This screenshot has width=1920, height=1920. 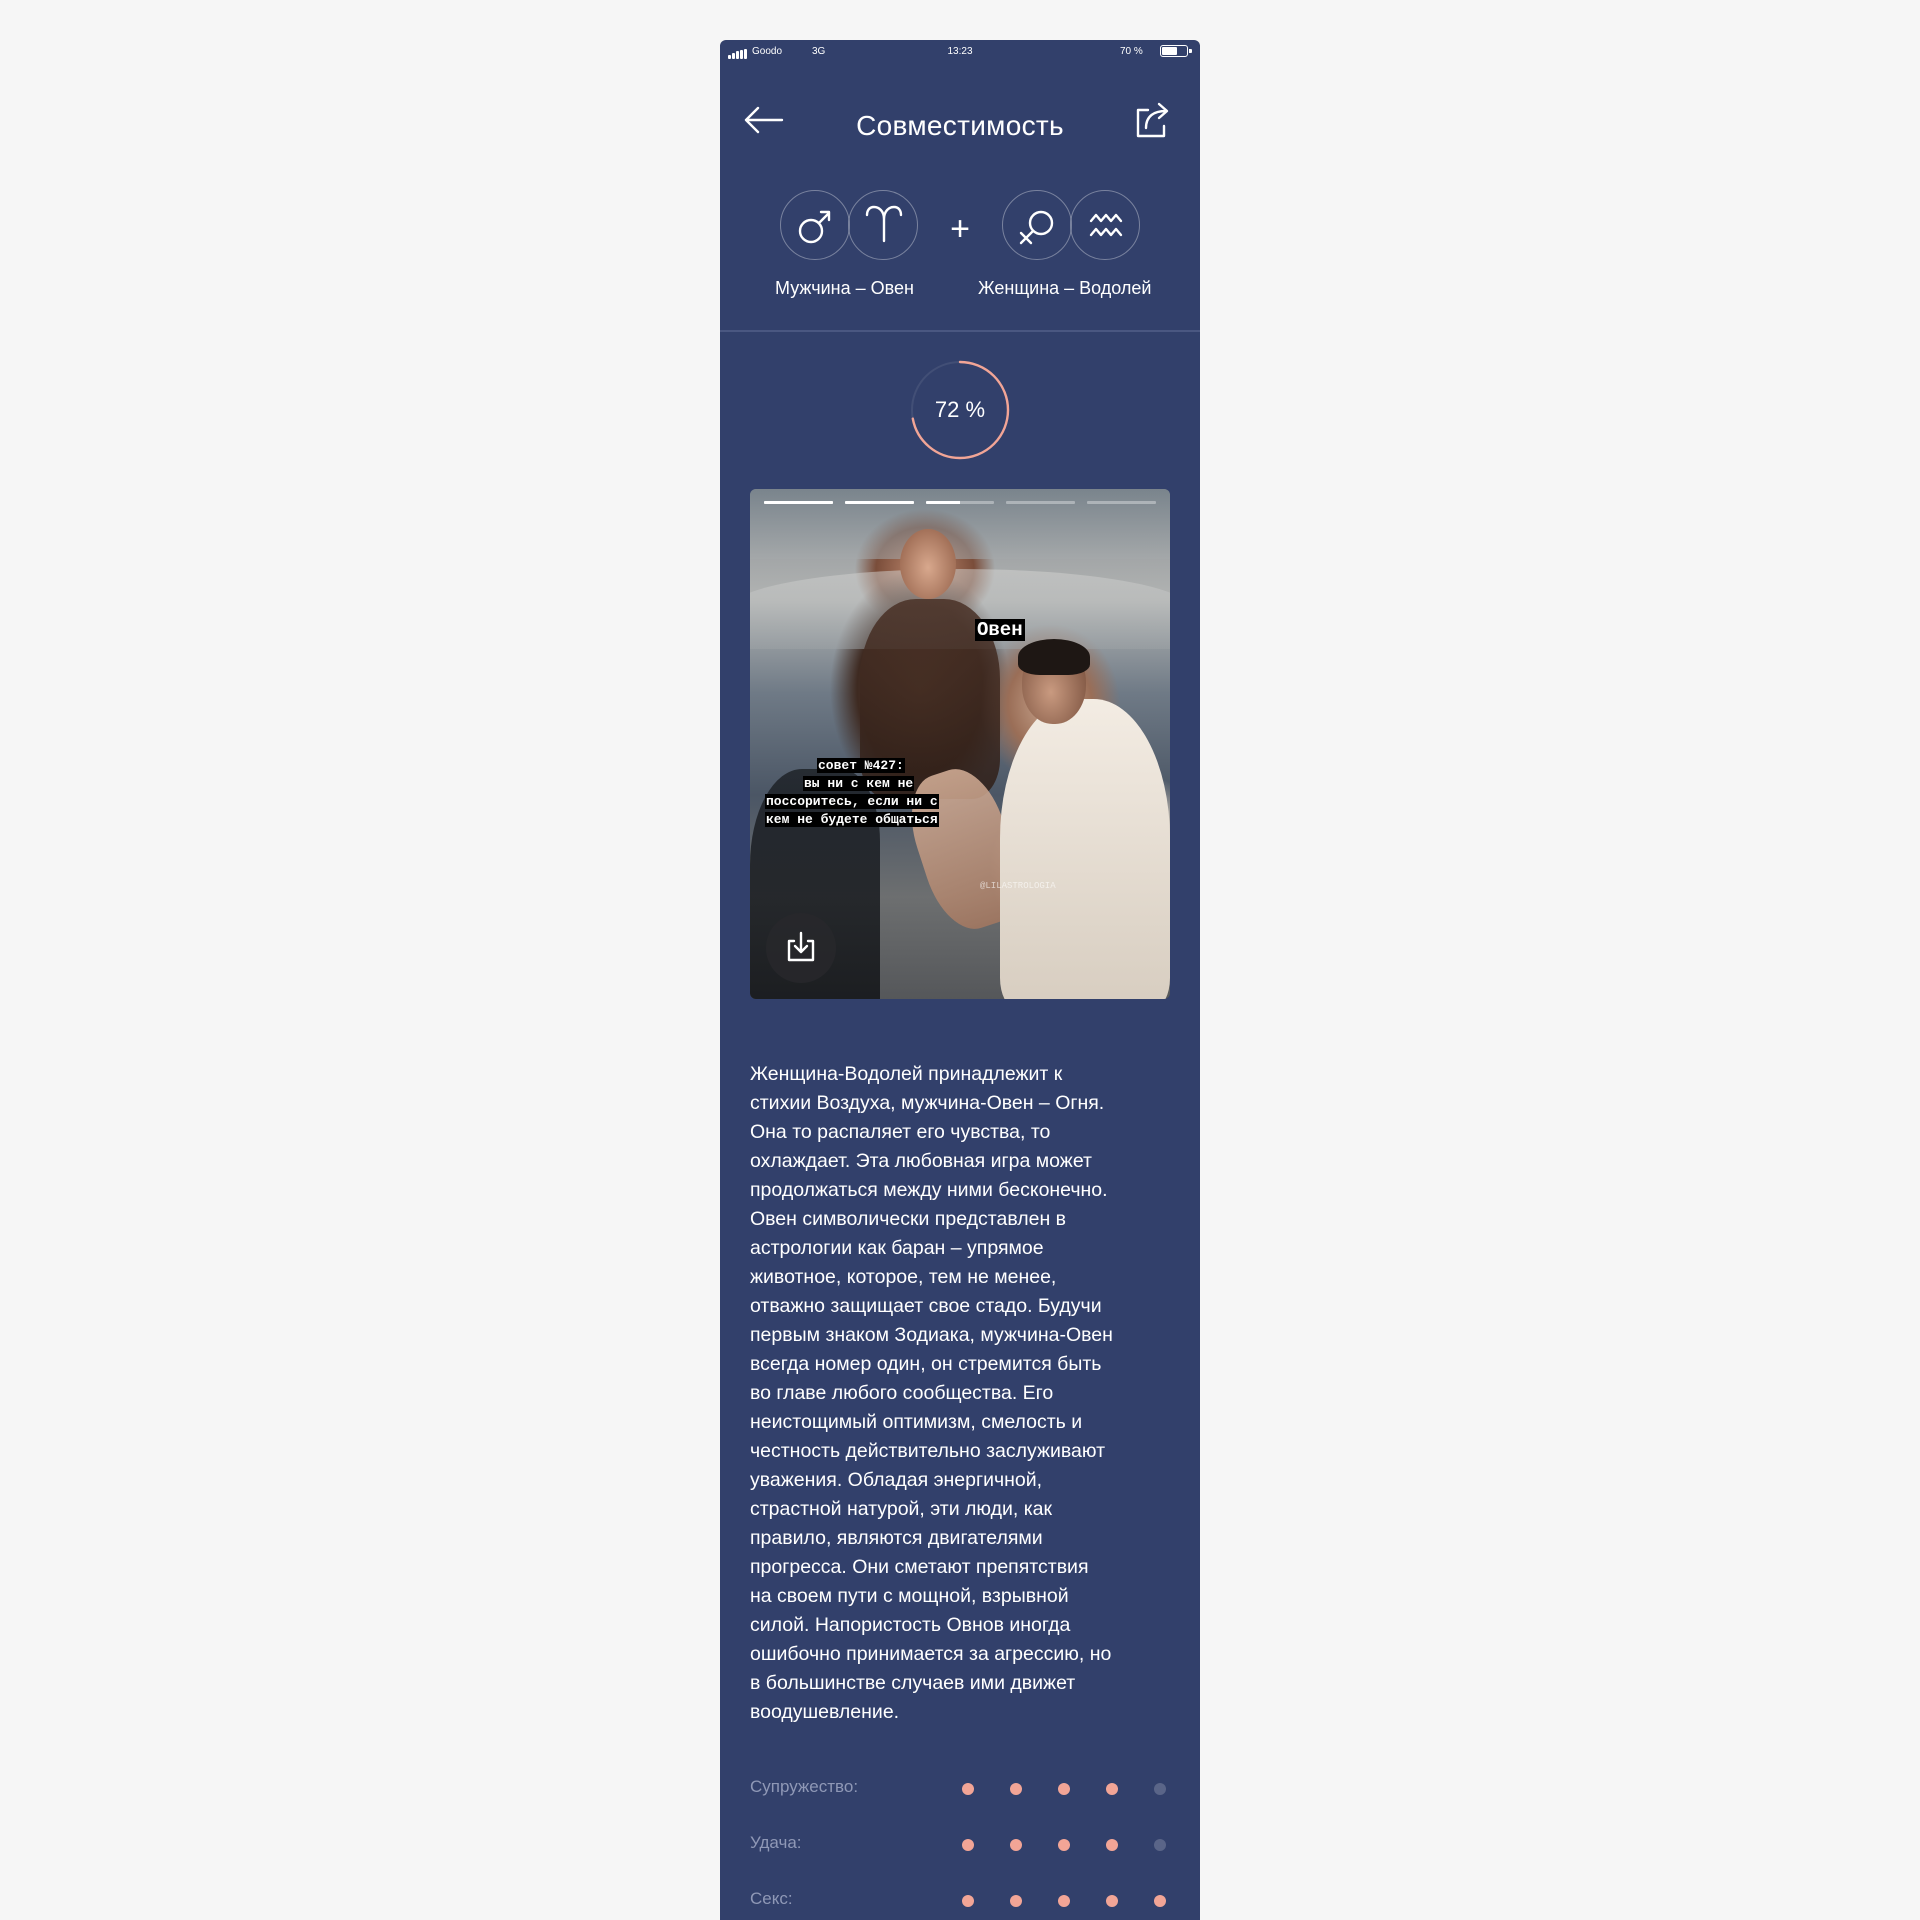 I want to click on battery-percent: 70 %, so click(x=1131, y=51).